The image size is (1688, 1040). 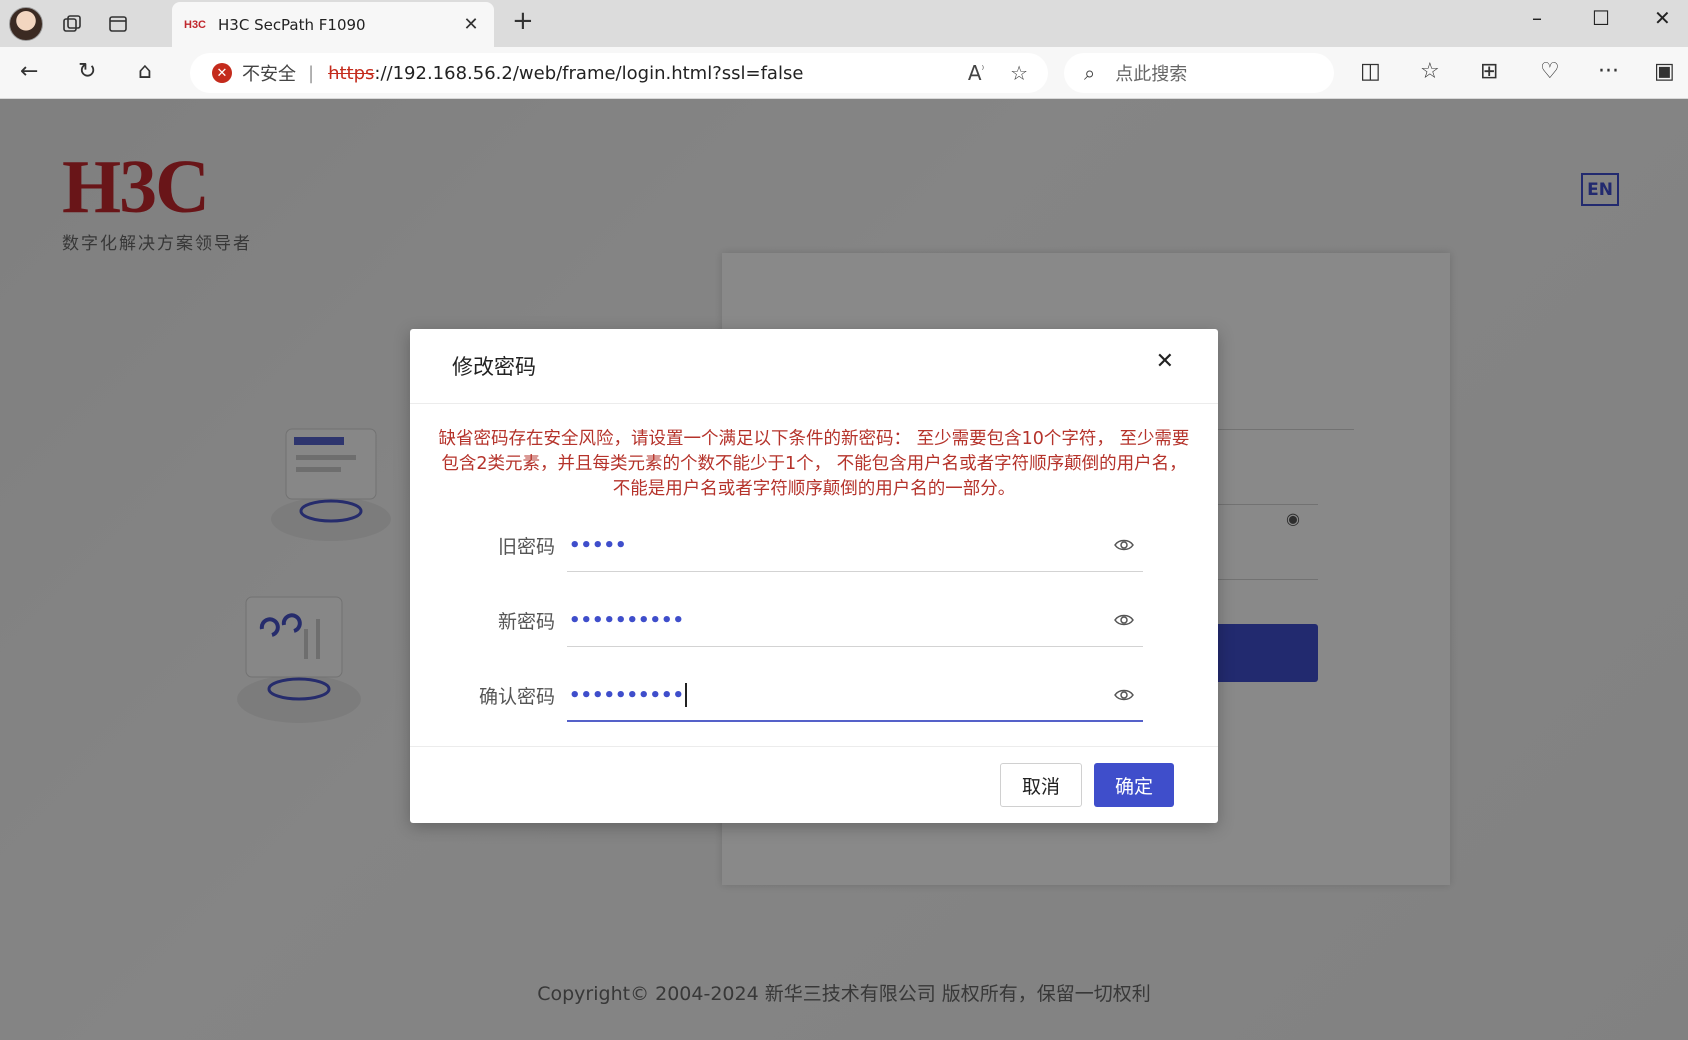 I want to click on dialog-header: 修改密码 ✕, so click(x=814, y=366).